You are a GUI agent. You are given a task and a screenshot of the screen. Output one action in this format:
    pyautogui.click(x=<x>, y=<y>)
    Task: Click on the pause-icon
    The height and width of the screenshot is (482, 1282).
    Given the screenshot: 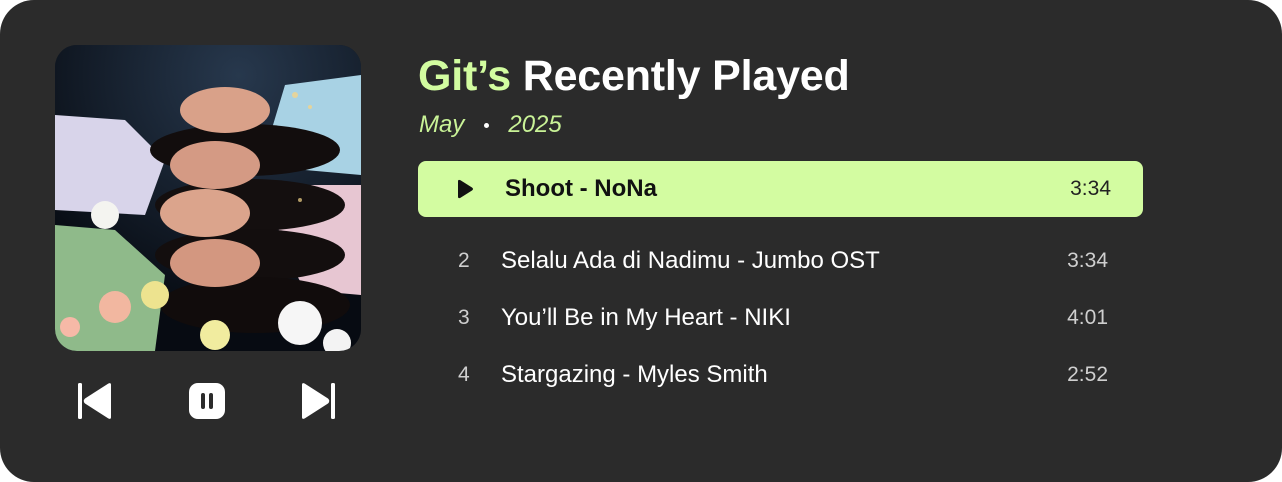 What is the action you would take?
    pyautogui.click(x=207, y=401)
    